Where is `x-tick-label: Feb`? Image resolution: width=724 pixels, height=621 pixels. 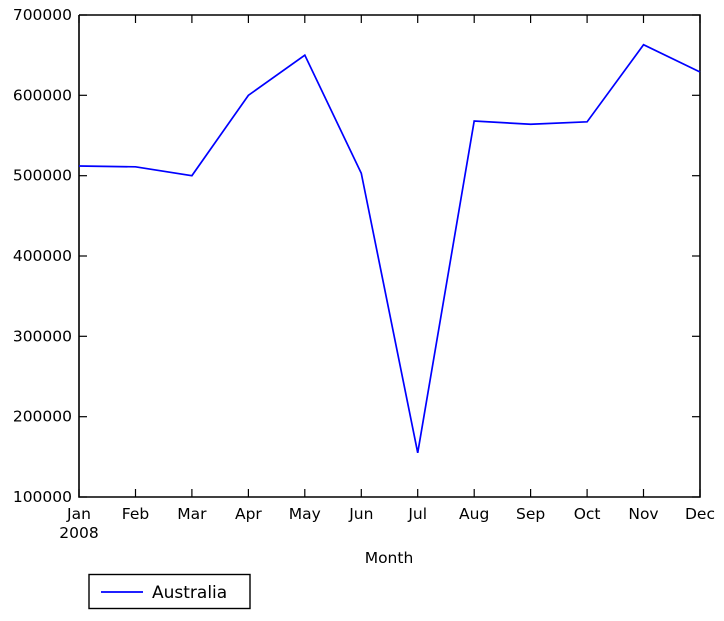 x-tick-label: Feb is located at coordinates (135, 514).